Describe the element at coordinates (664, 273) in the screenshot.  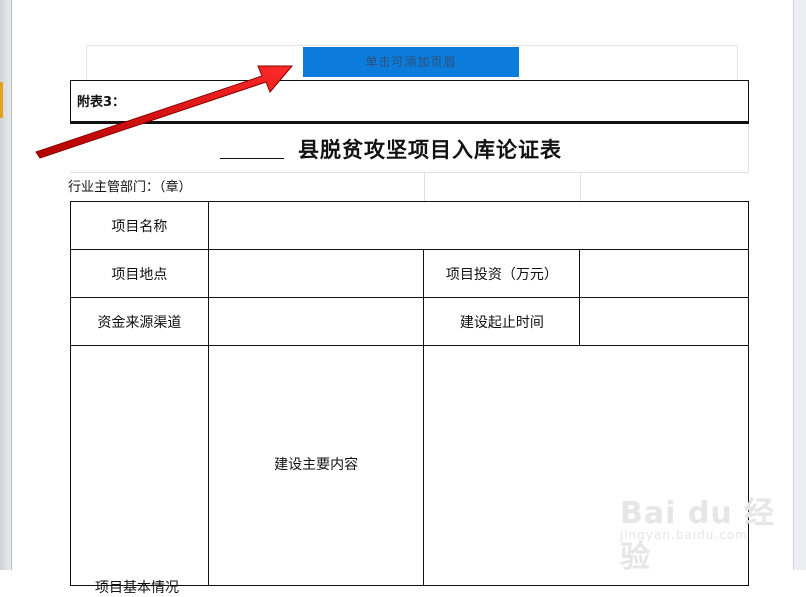
I see `project-investment-cell` at that location.